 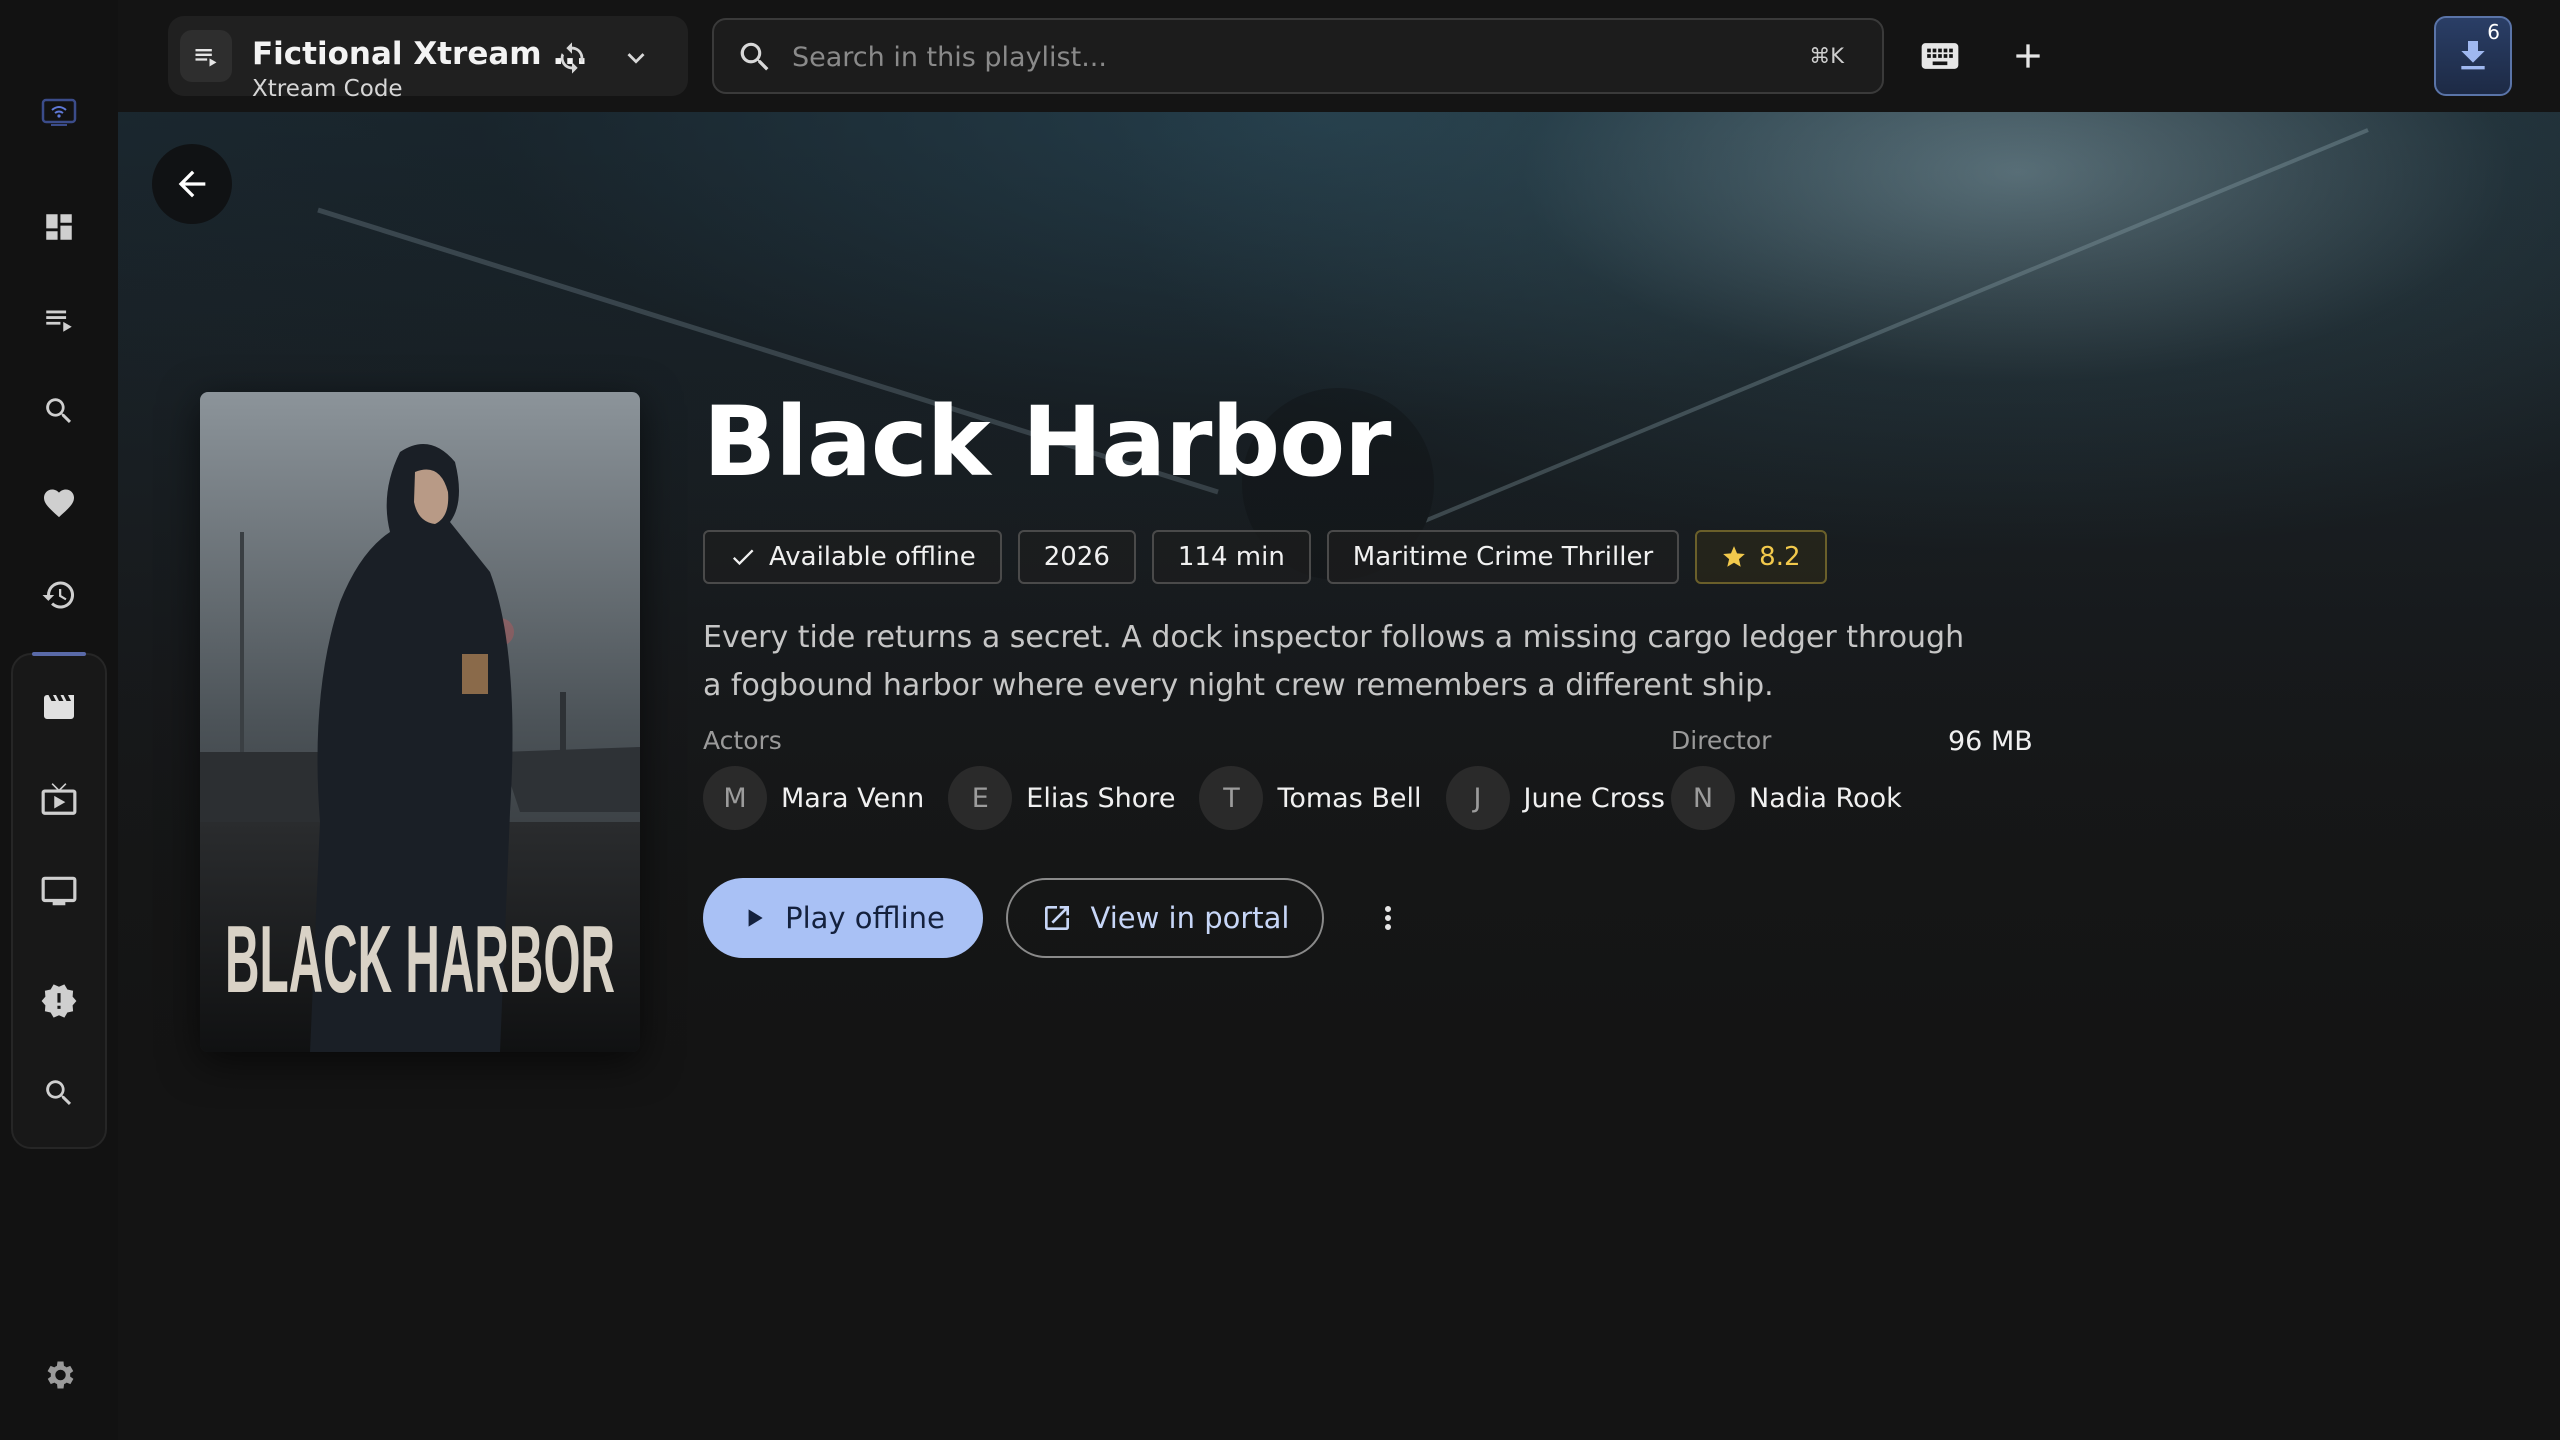 I want to click on movie-poster: BLACK HARBOR, so click(x=420, y=722).